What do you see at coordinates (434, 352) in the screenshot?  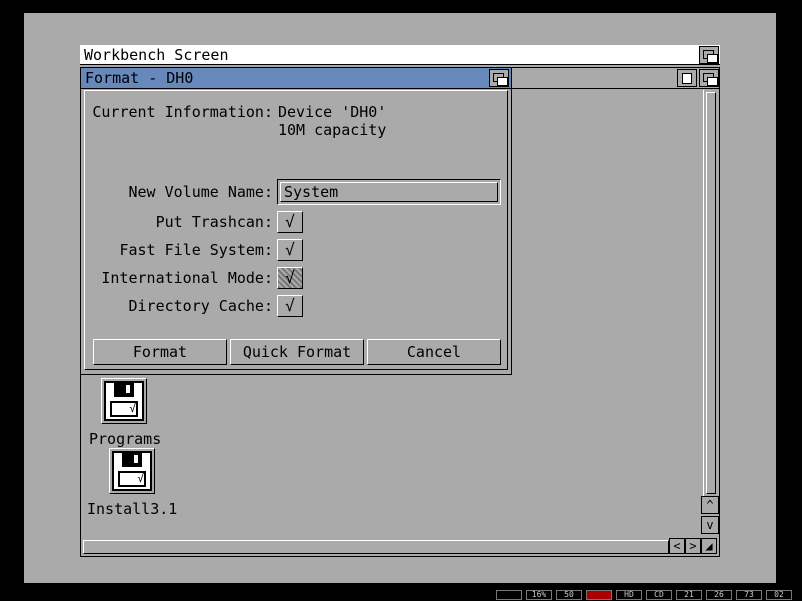 I see `cancel-button: Cancel` at bounding box center [434, 352].